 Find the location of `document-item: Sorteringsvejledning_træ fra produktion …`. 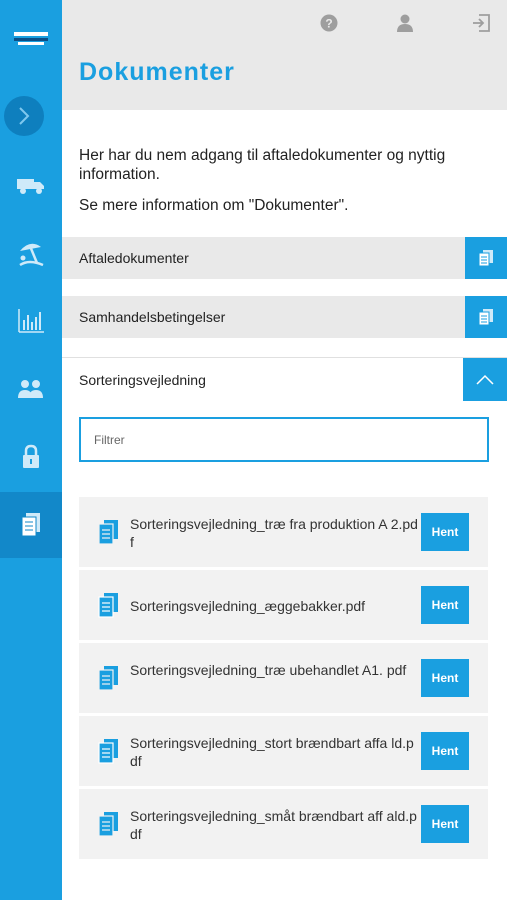

document-item: Sorteringsvejledning_træ fra produktion … is located at coordinates (283, 532).